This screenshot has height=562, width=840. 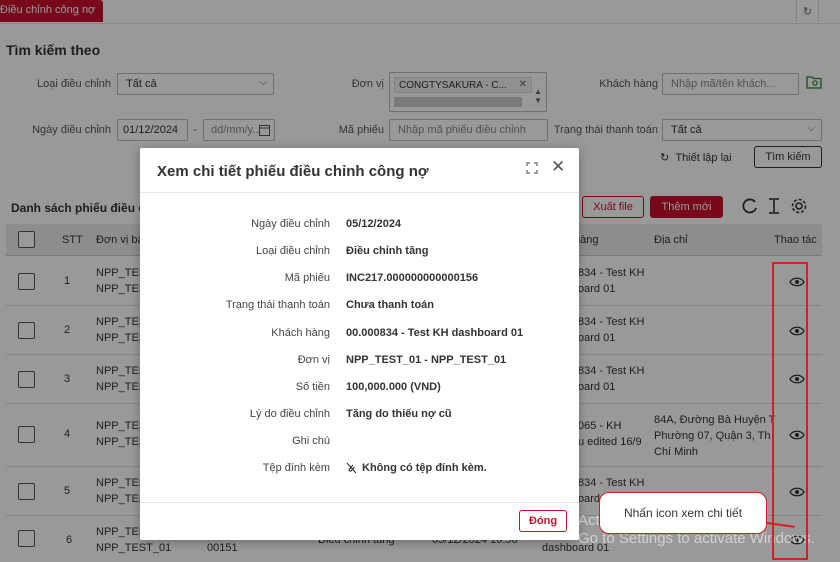 I want to click on modal-title: Xem chi tiết phiếu điều chỉnh công nợ, so click(x=293, y=171).